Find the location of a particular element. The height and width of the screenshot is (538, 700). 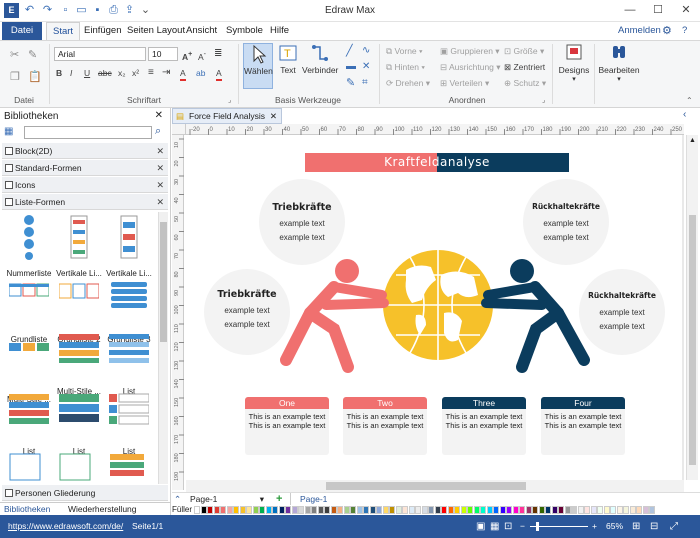

category-block2d: Block(2D) ✕ is located at coordinates (85, 151).